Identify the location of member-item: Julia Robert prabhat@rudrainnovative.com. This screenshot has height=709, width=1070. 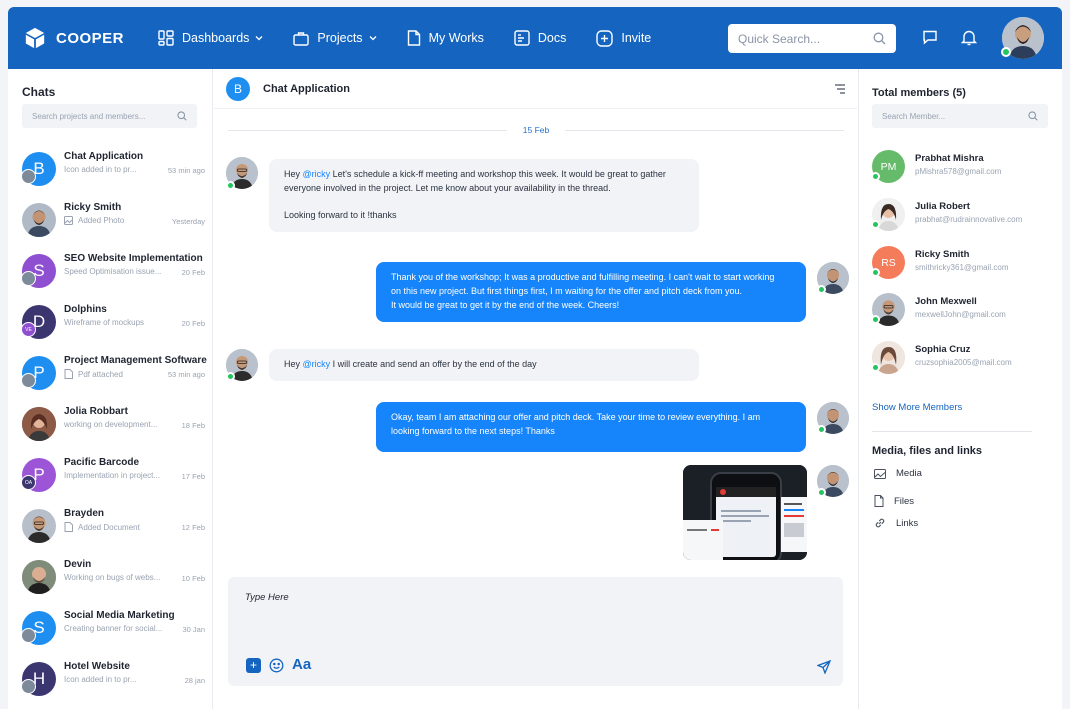
(964, 216).